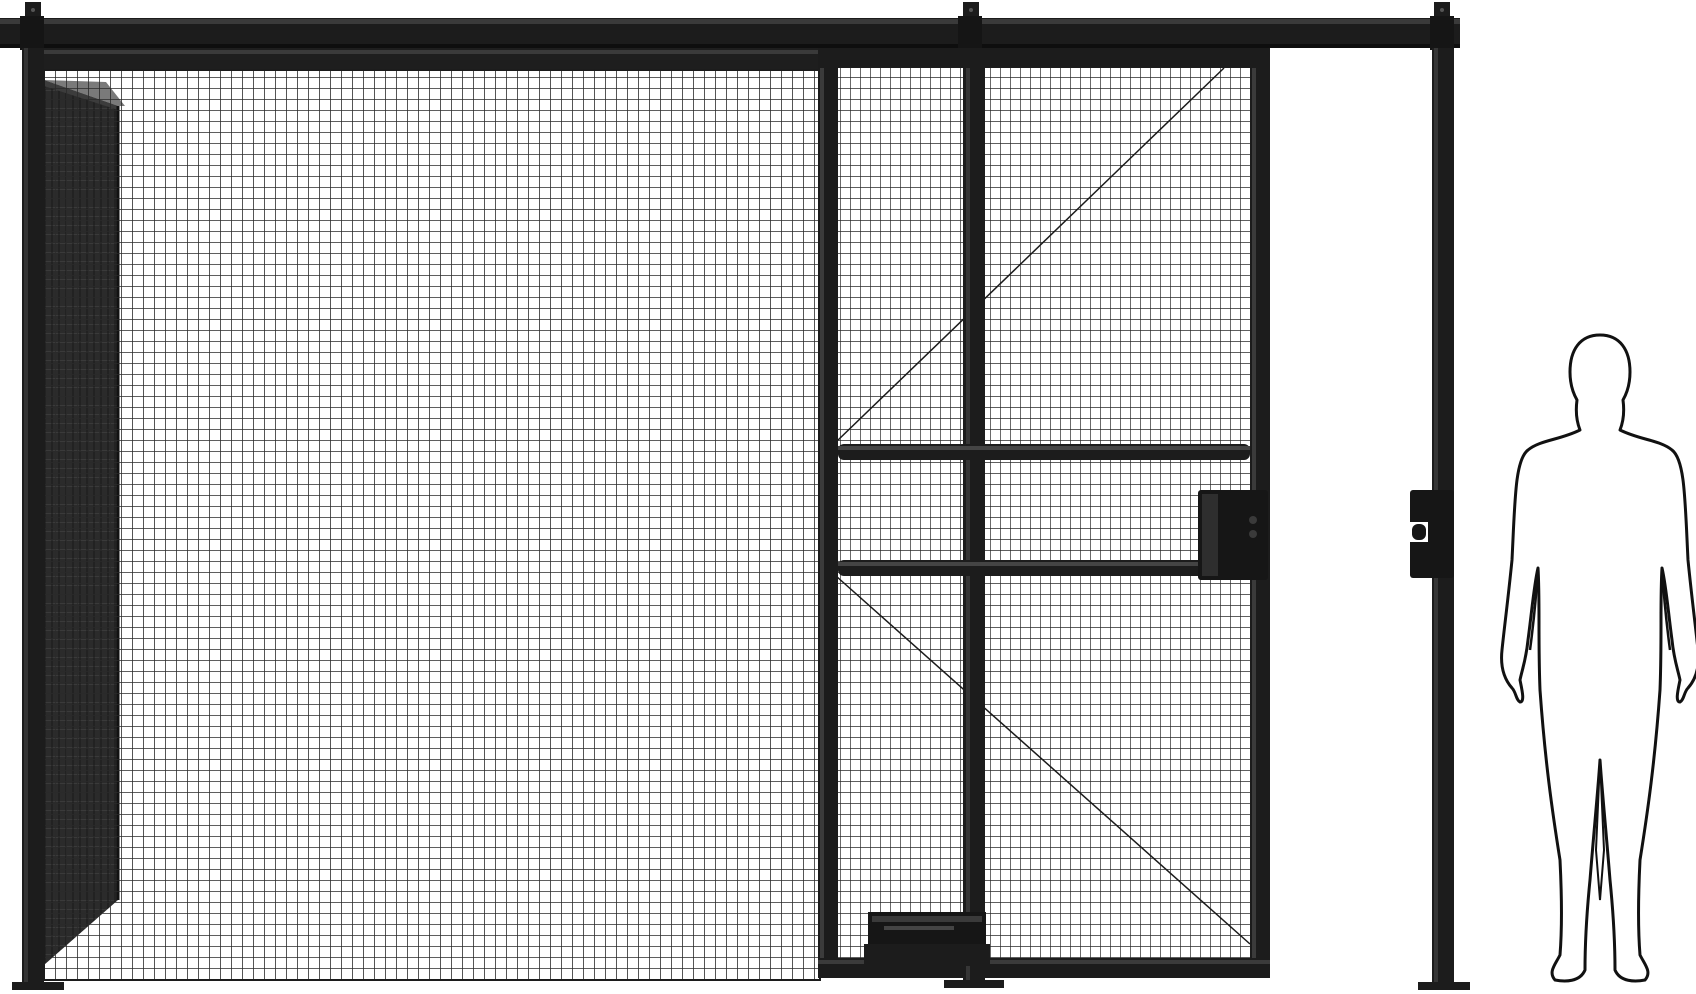  What do you see at coordinates (974, 984) in the screenshot?
I see `center-base-plate` at bounding box center [974, 984].